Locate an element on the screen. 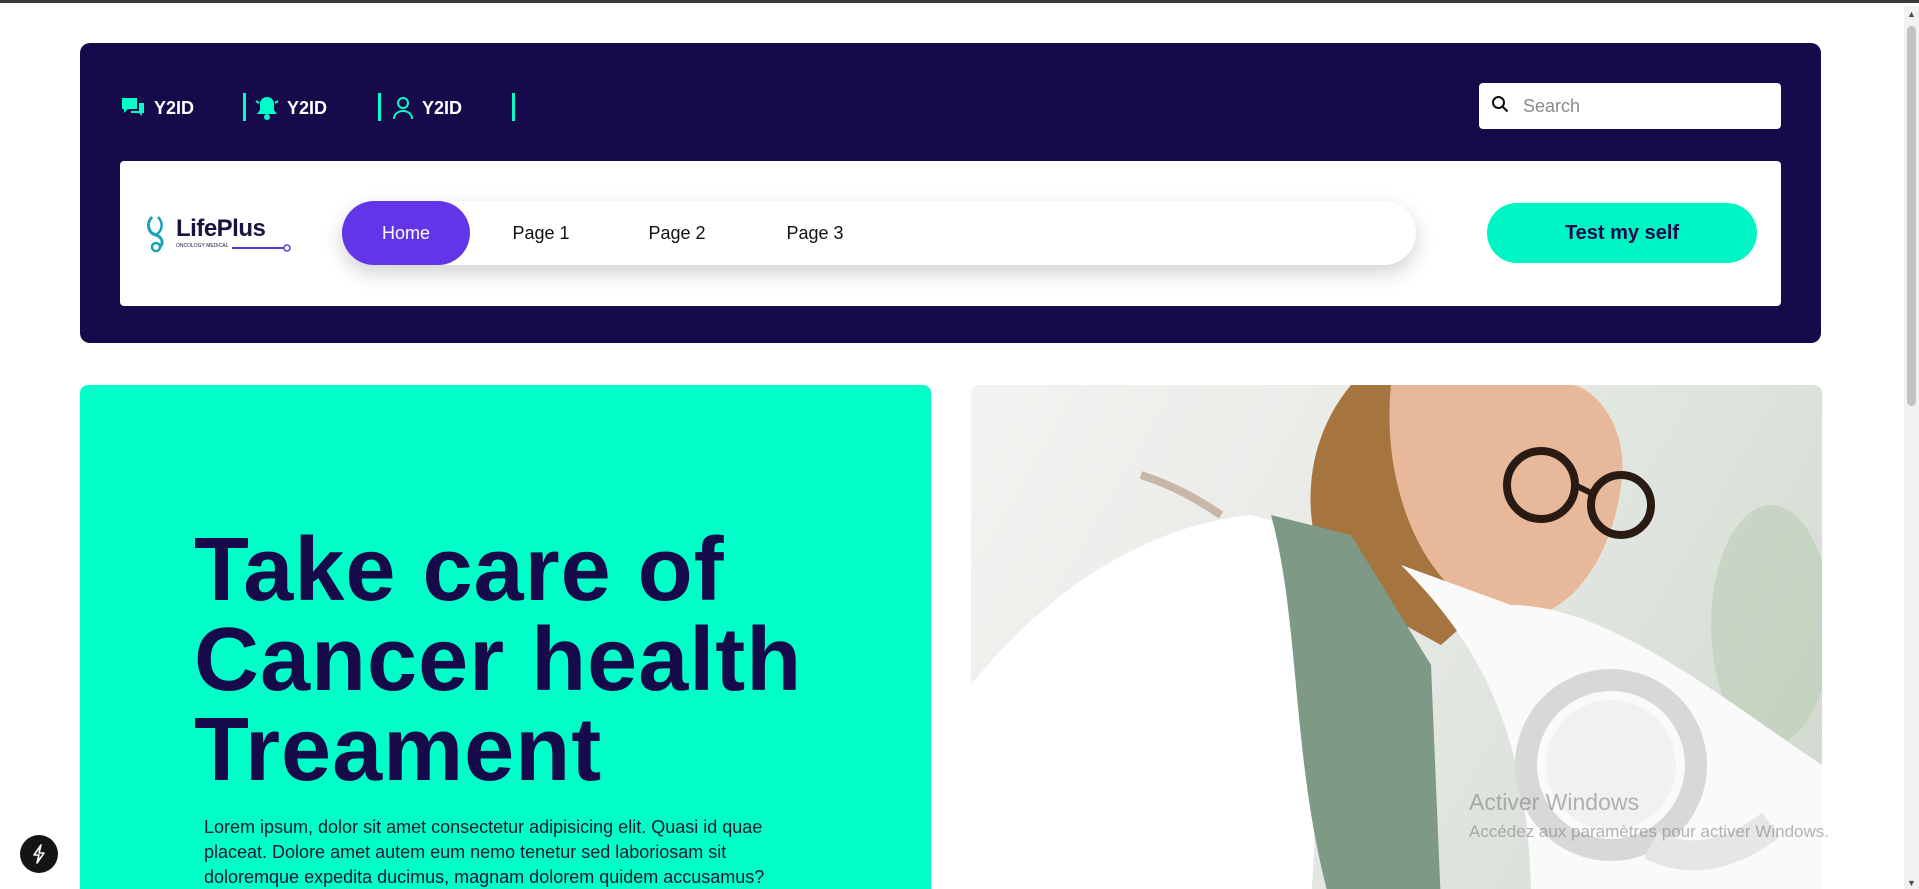 The image size is (1919, 889). topbar-profile-label: Y2ID is located at coordinates (442, 107).